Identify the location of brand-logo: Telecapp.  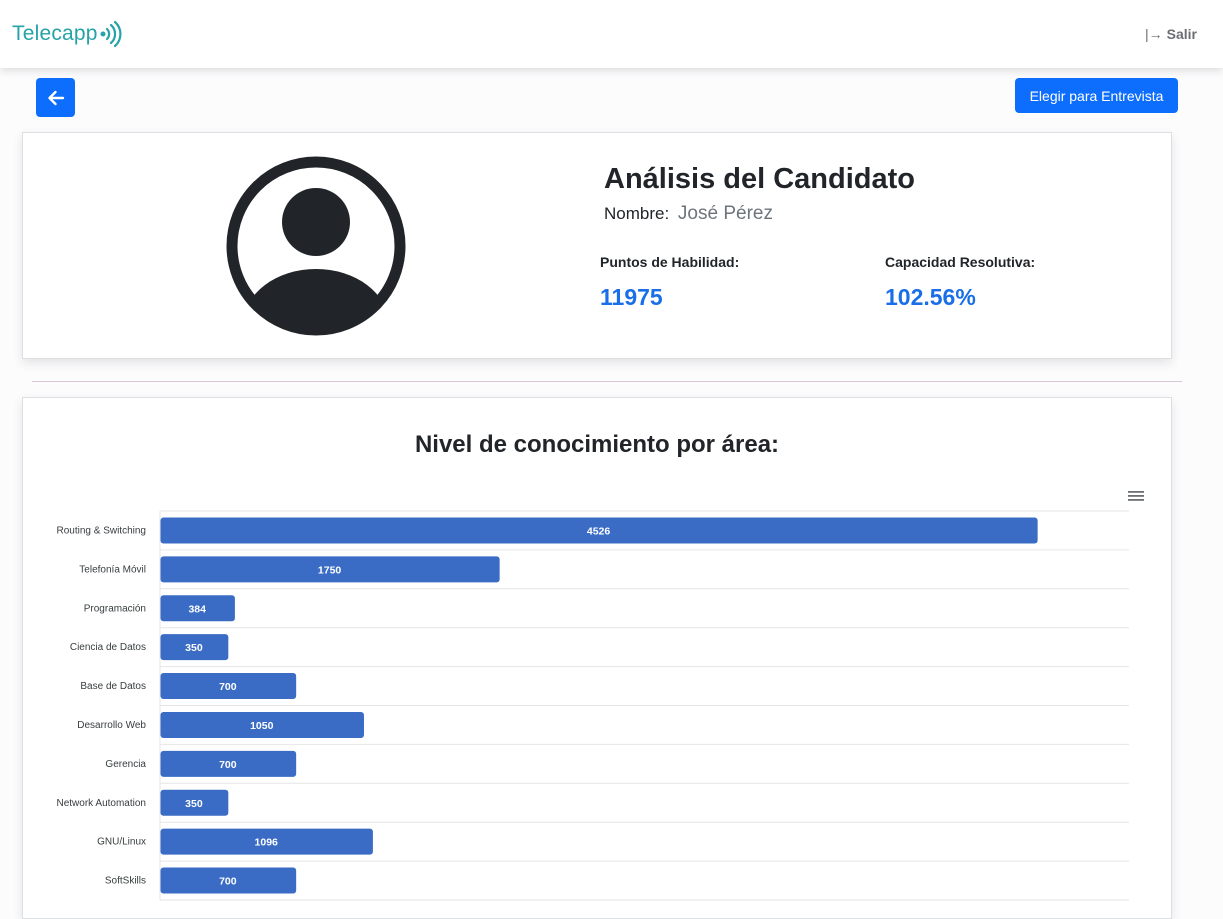
(67, 34).